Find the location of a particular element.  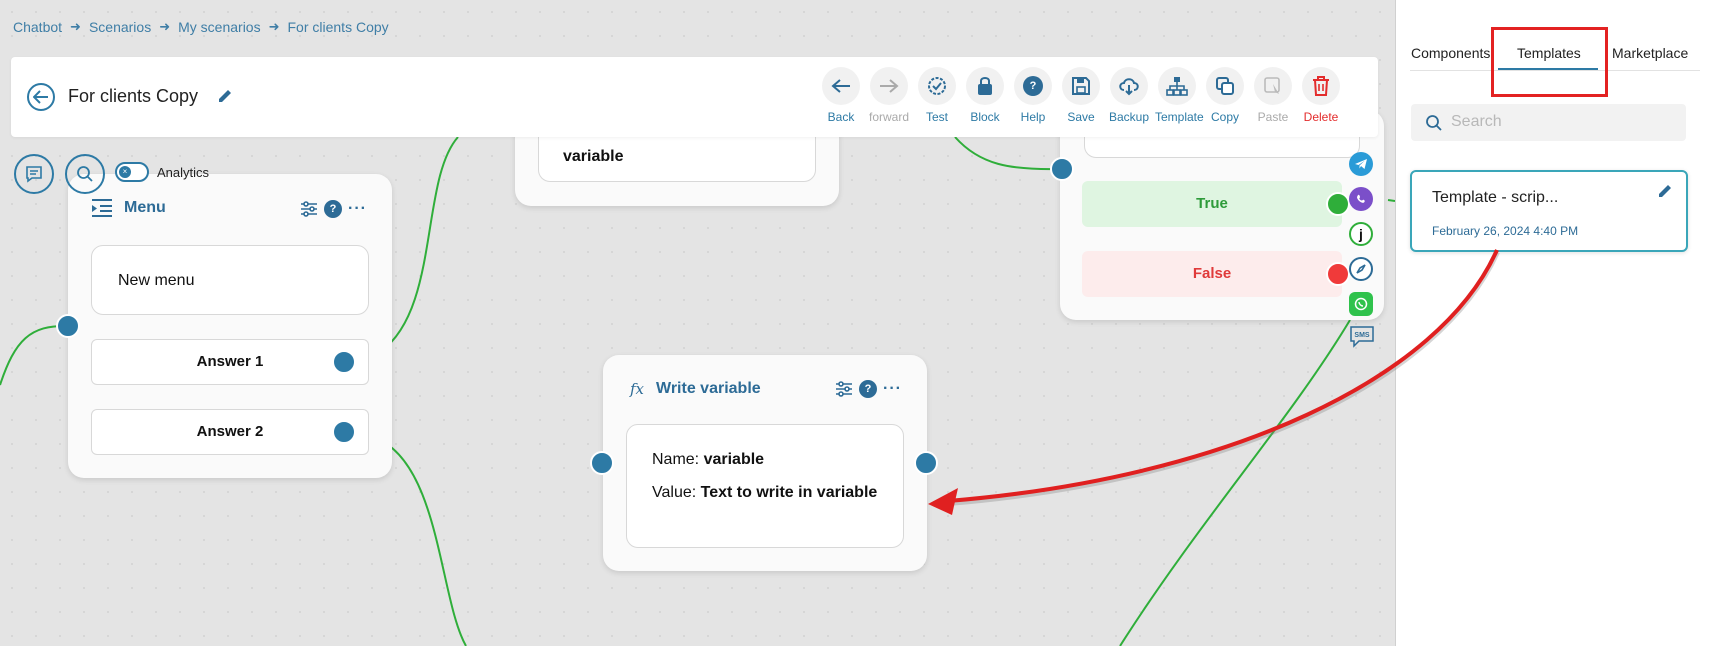

write-variable-input-connector is located at coordinates (602, 463).